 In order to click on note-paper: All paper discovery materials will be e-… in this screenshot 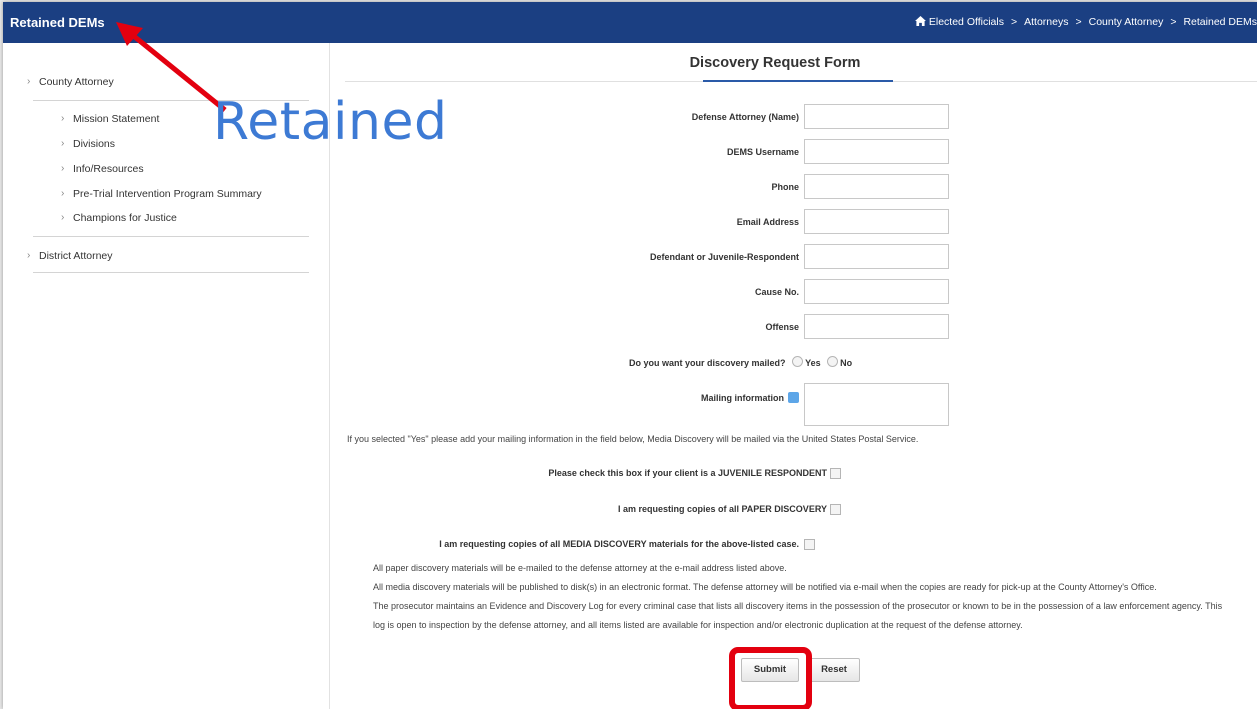, I will do `click(580, 568)`.